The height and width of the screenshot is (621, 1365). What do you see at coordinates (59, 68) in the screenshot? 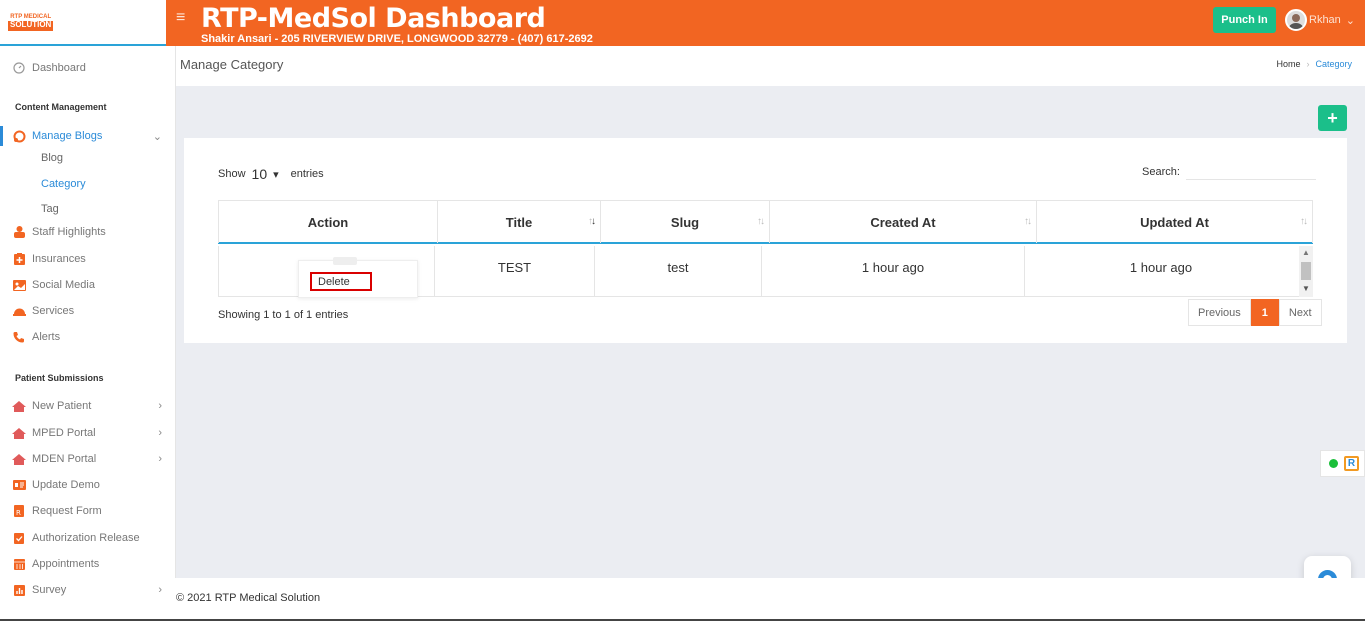
I see `sidebar-item-label: Dashboard` at bounding box center [59, 68].